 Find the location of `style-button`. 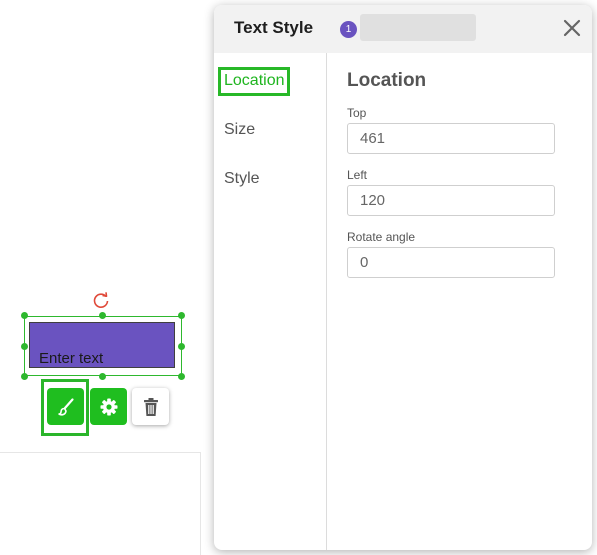

style-button is located at coordinates (65, 406).